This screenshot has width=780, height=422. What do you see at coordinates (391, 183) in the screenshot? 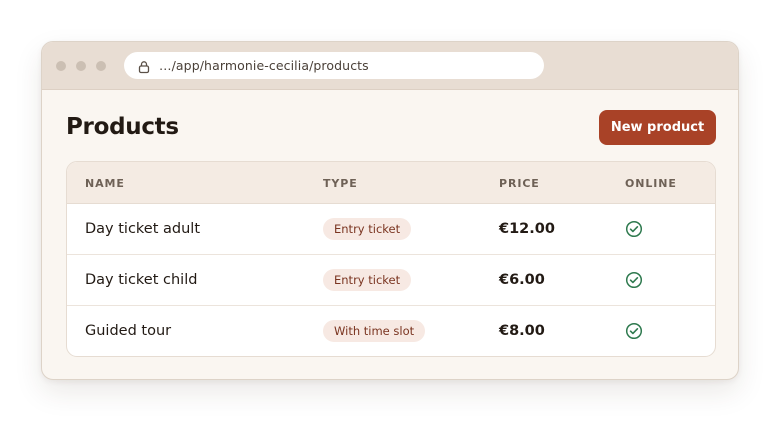
I see `table-header: NAME TYPE PRICE ONLINE` at bounding box center [391, 183].